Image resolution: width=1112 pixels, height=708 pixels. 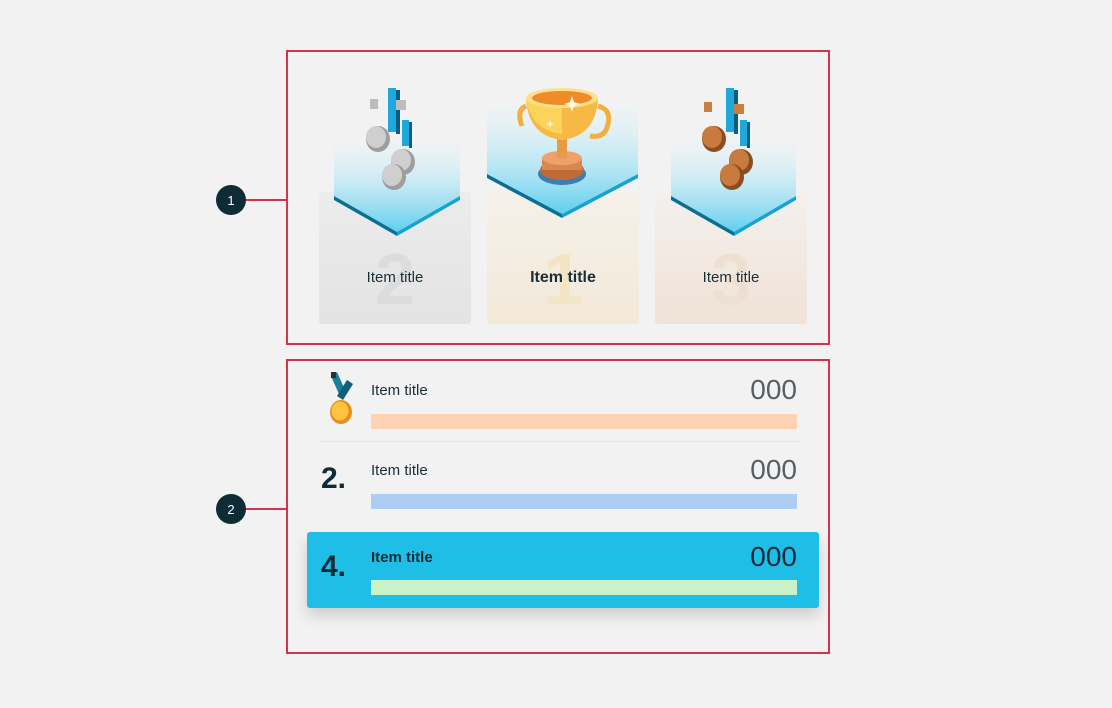 What do you see at coordinates (266, 509) in the screenshot?
I see `callout-2-line` at bounding box center [266, 509].